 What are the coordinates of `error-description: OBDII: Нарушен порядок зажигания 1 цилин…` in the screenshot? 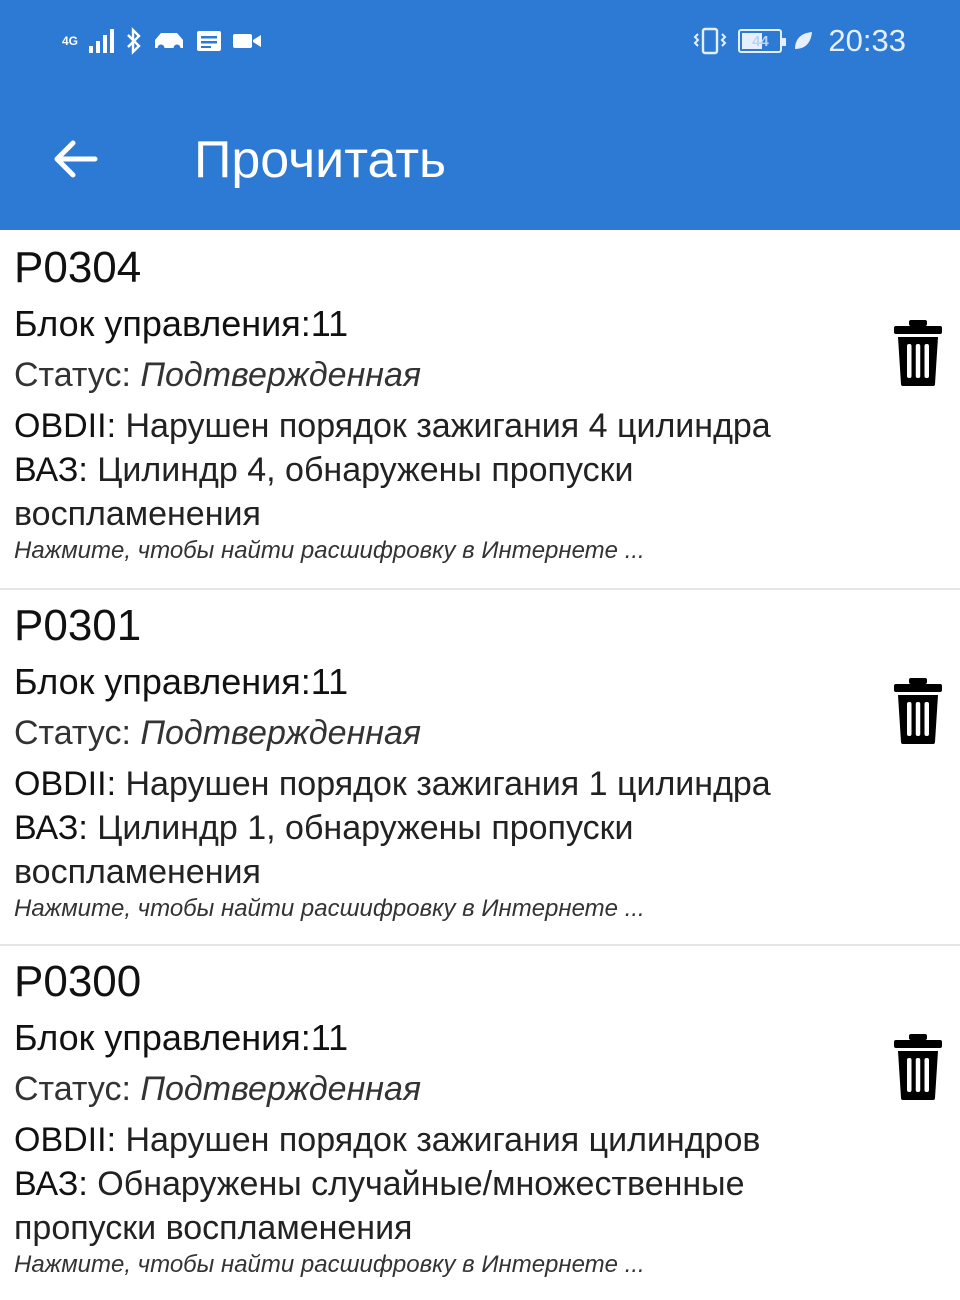 It's located at (449, 828).